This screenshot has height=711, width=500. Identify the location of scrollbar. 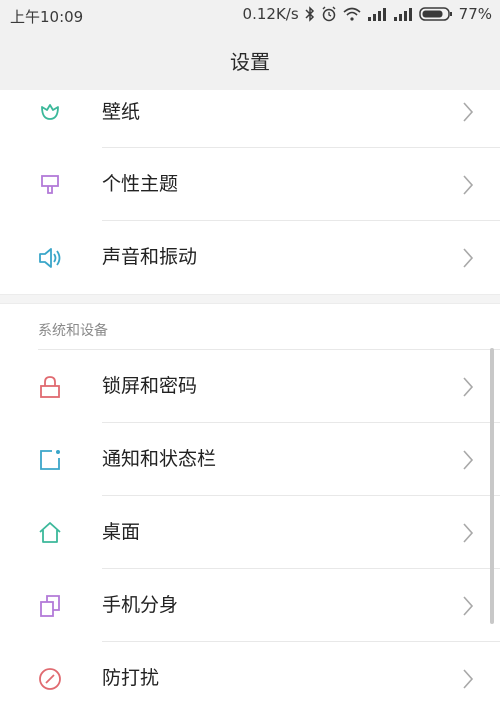
(492, 486).